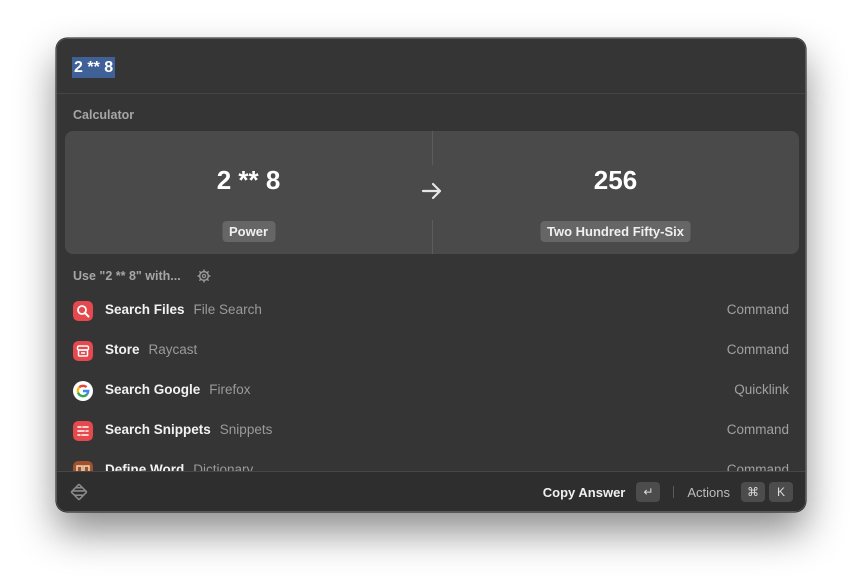 This screenshot has height=586, width=862. What do you see at coordinates (173, 349) in the screenshot?
I see `list-item-subtitle: Raycast` at bounding box center [173, 349].